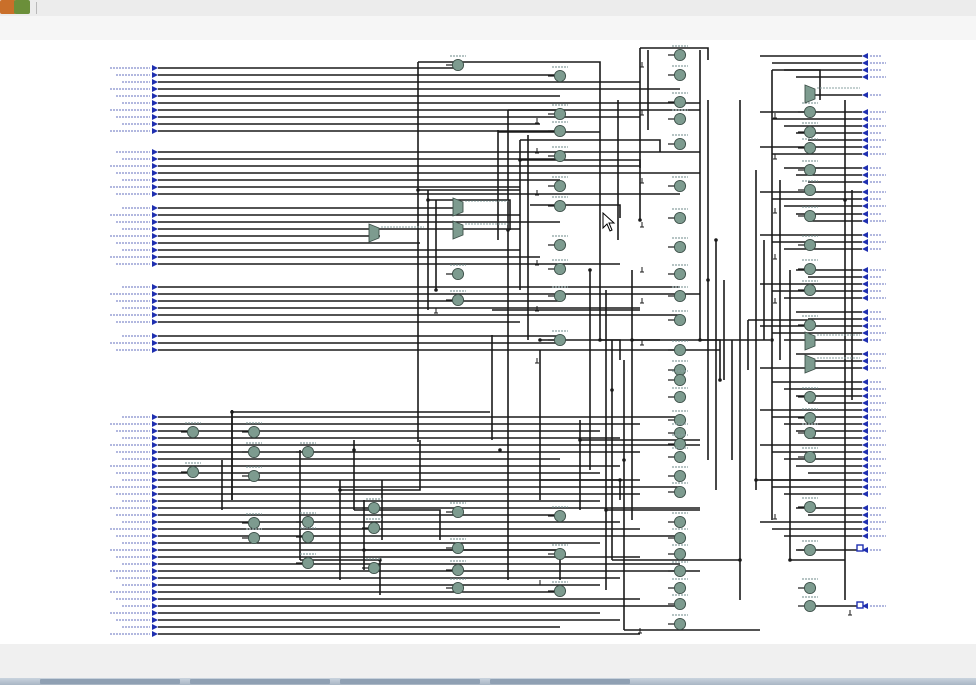 The image size is (976, 685). Describe the element at coordinates (36, 8) in the screenshot. I see `toolbar-divider` at that location.